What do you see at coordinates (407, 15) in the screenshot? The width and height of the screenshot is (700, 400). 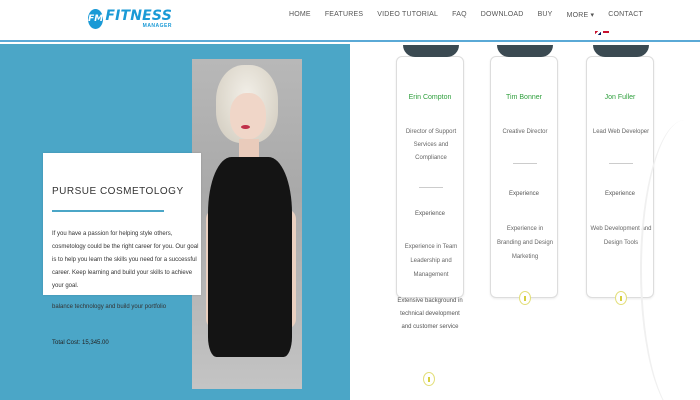 I see `nav-video-tutorial: VIDEO TUTORIAL` at bounding box center [407, 15].